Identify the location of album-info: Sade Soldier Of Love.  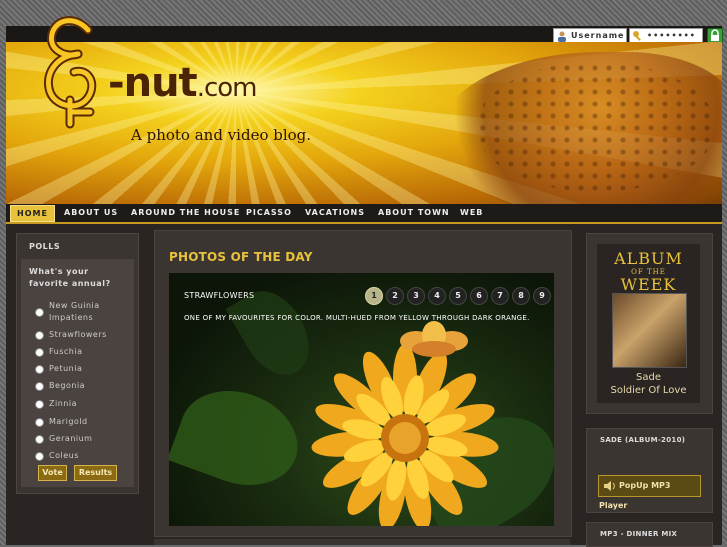
(648, 384).